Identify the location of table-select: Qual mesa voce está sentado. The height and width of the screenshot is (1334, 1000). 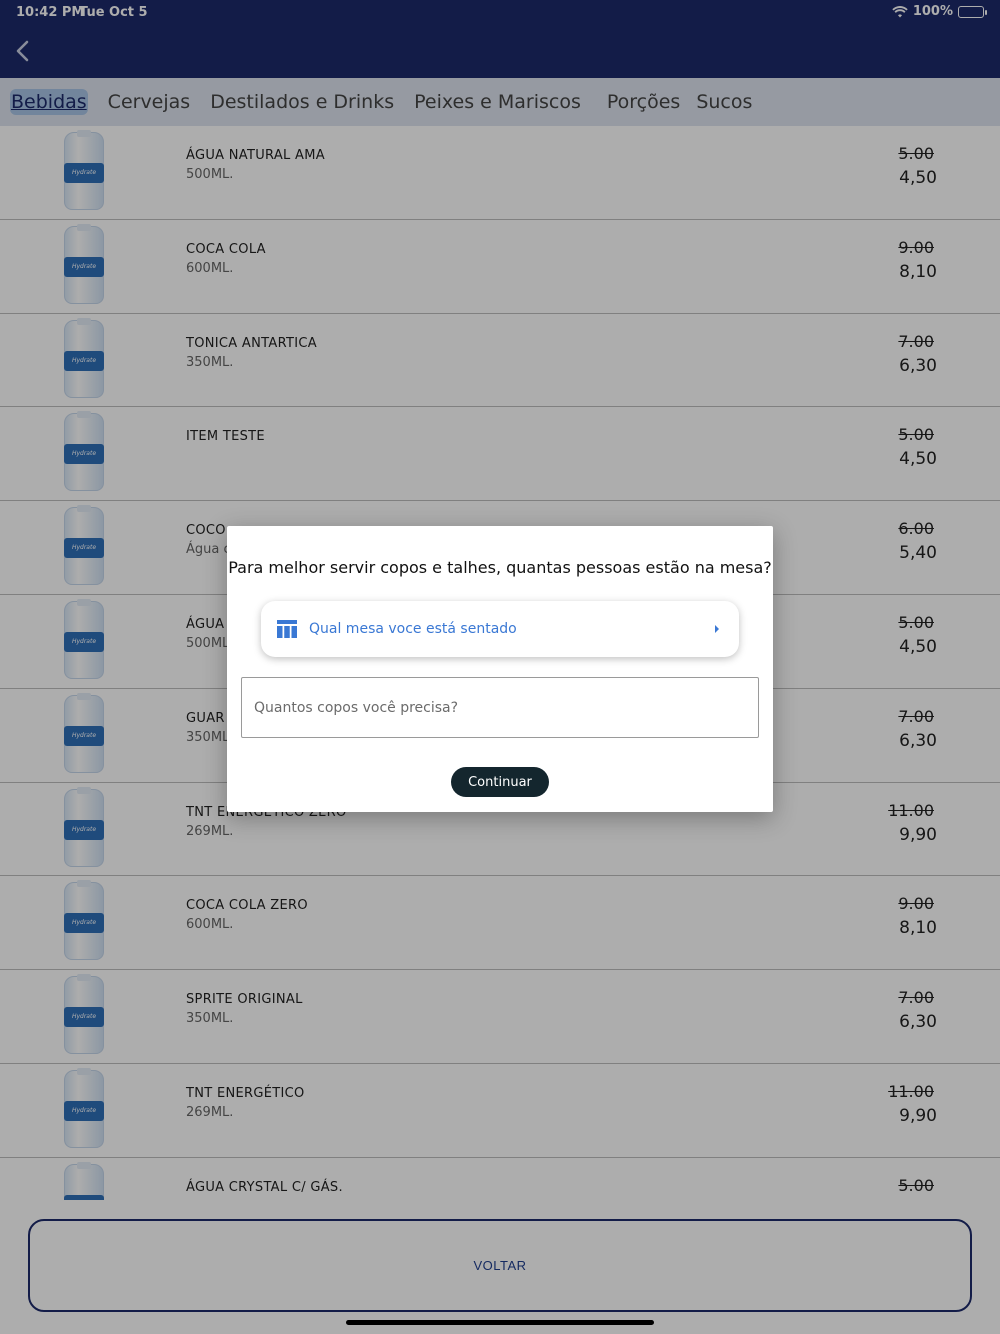
(500, 629).